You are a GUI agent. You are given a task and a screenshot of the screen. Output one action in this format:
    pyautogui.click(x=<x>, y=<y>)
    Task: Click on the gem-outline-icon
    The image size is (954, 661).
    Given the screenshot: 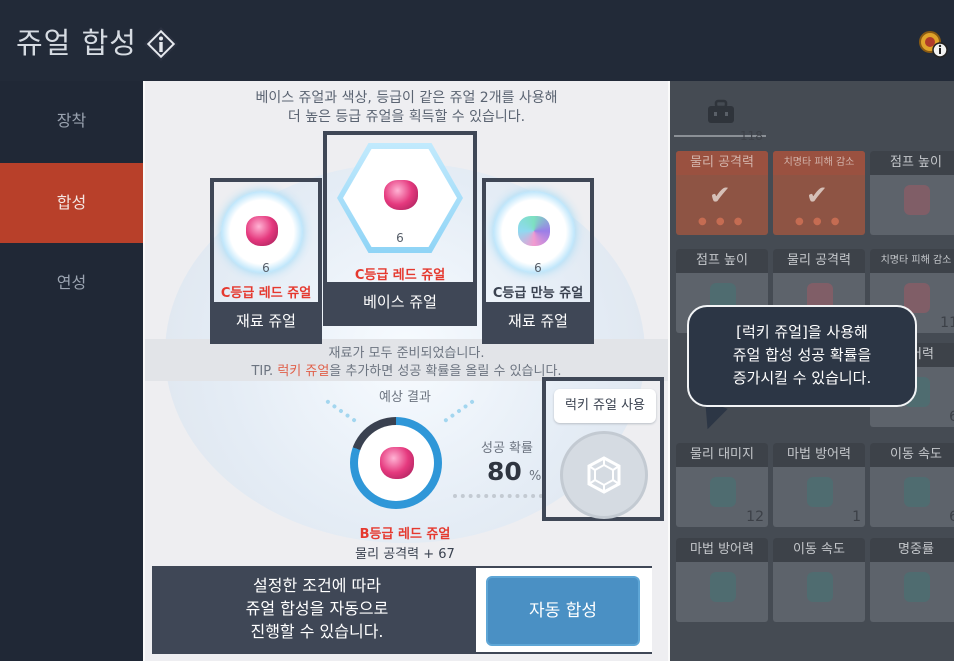 What is the action you would take?
    pyautogui.click(x=604, y=475)
    